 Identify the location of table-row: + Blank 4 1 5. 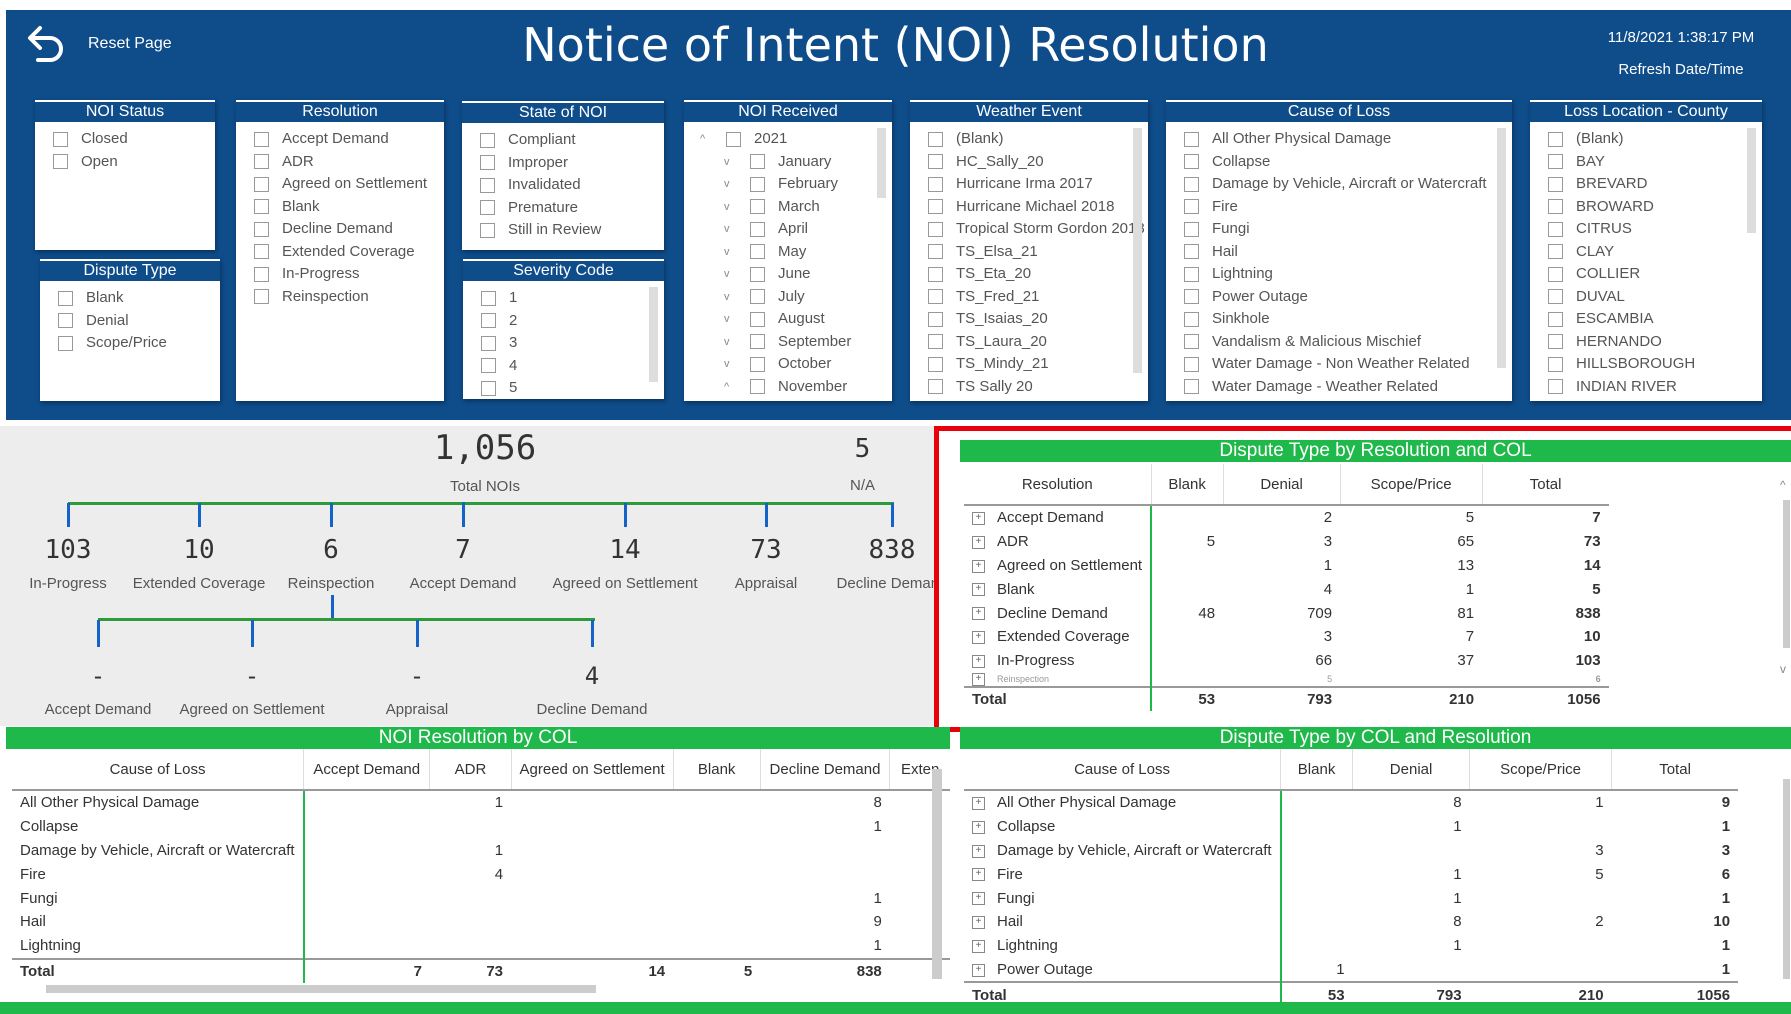
(1286, 589).